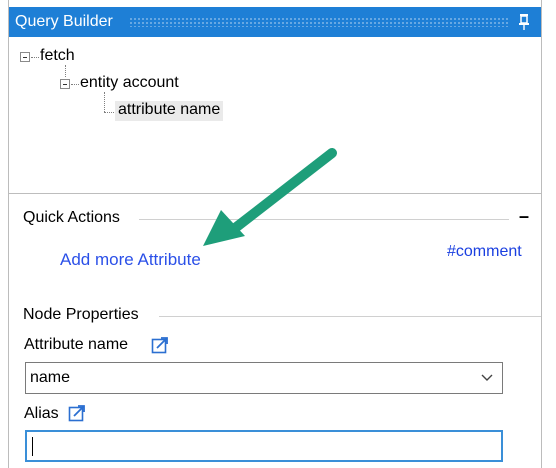  I want to click on tree-node-fetch: fetch, so click(57, 56).